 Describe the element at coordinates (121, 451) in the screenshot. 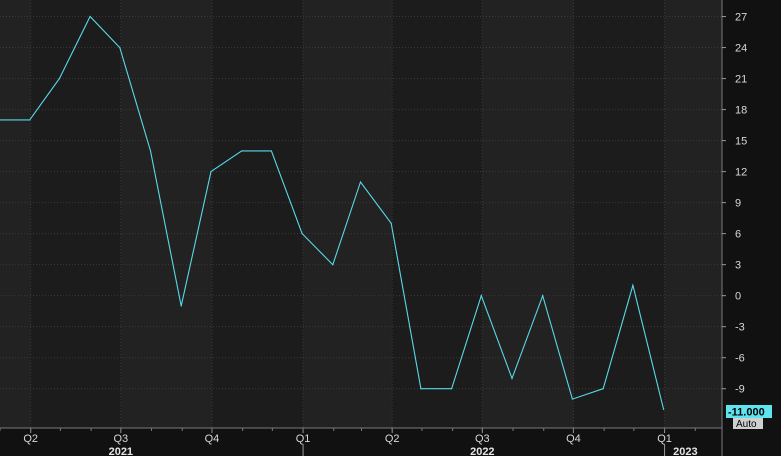

I see `year-label: 2021` at that location.